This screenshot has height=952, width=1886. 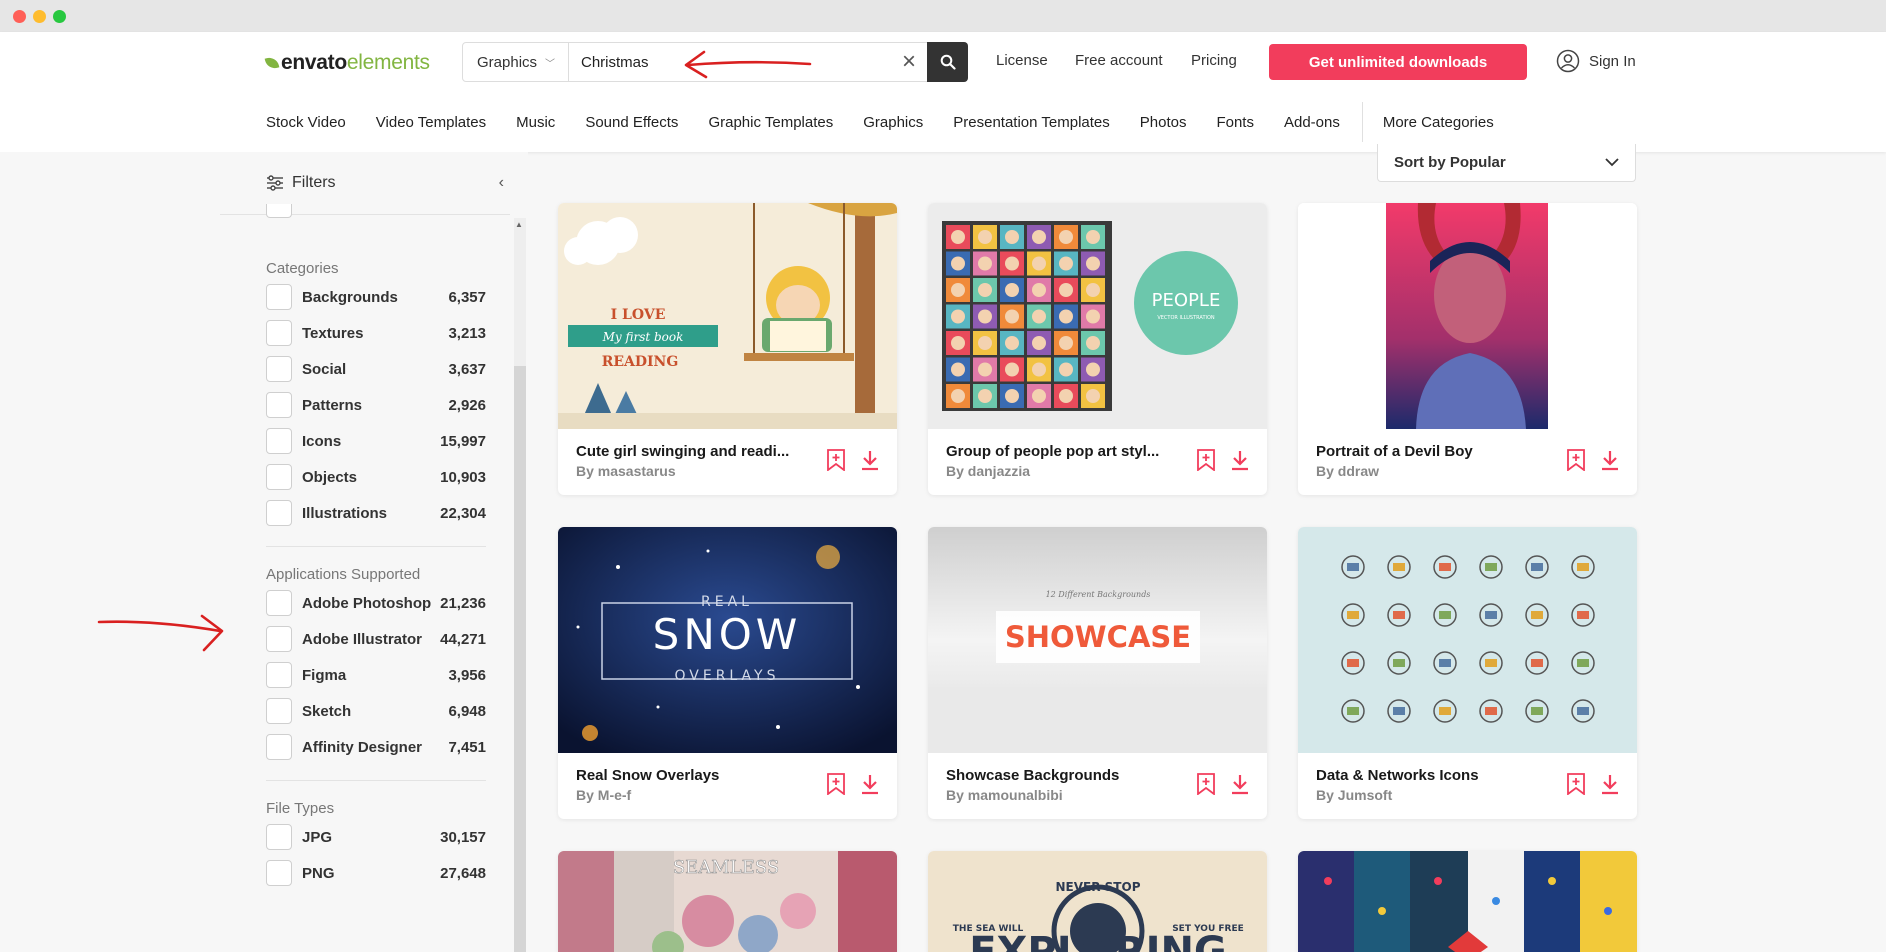 What do you see at coordinates (1235, 128) in the screenshot?
I see `nav-fonts: Fonts` at bounding box center [1235, 128].